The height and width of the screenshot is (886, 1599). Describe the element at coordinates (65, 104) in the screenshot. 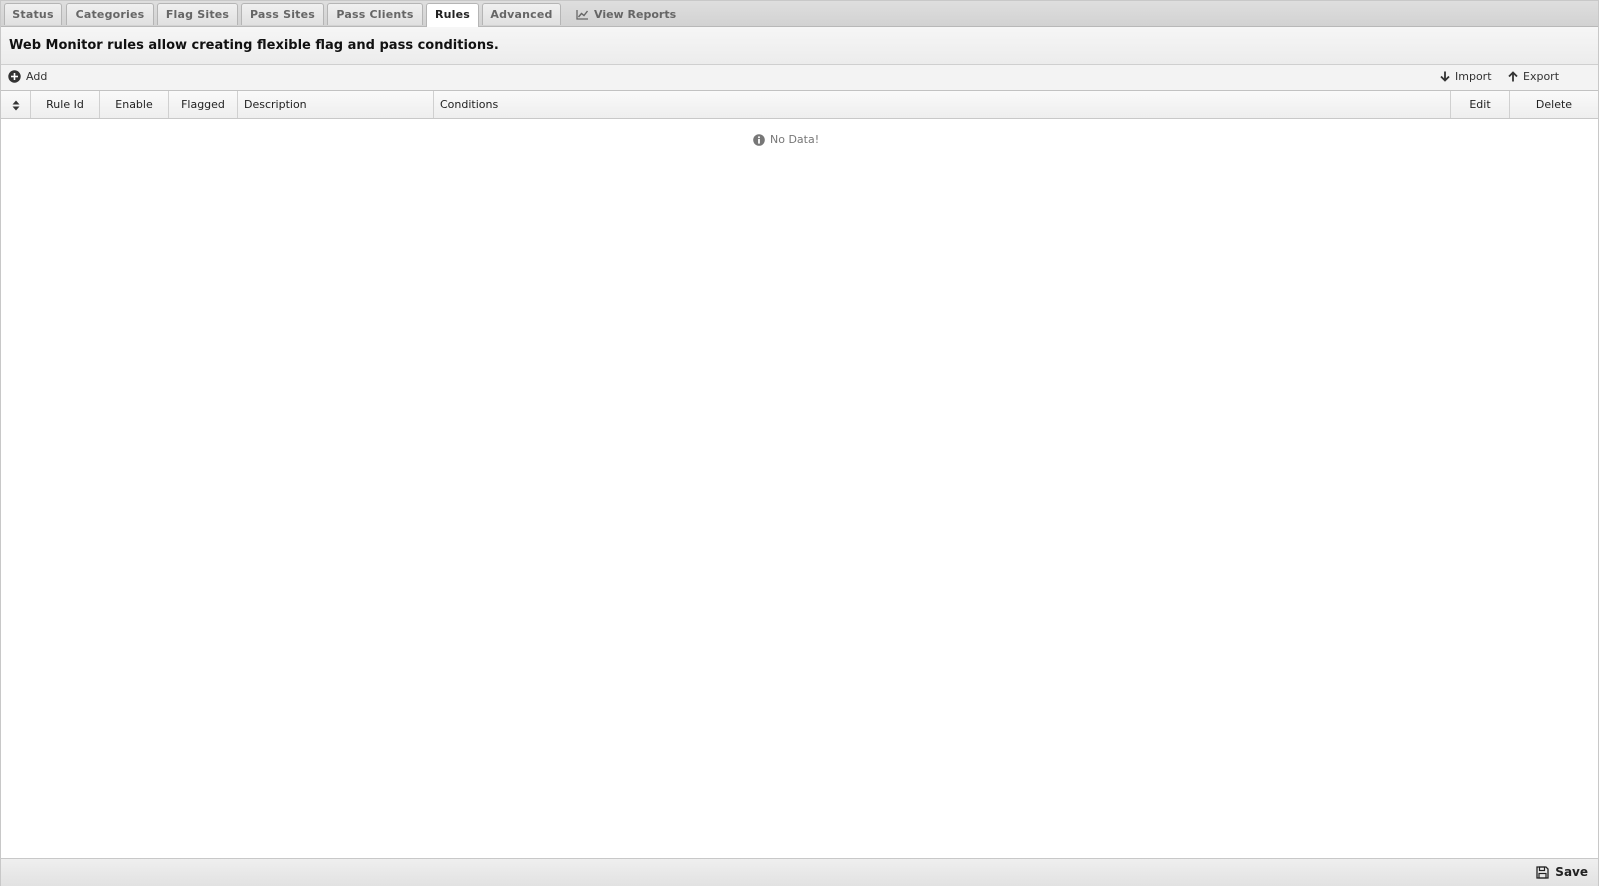

I see `column-rule-id: Rule Id` at that location.